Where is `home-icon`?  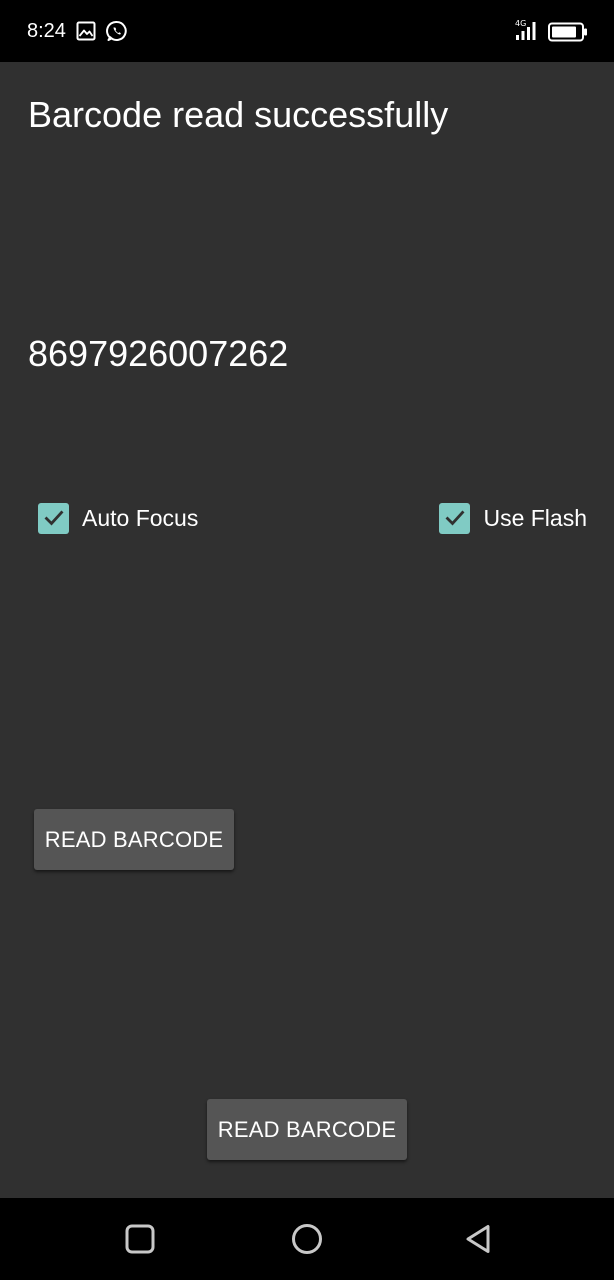 home-icon is located at coordinates (307, 1239).